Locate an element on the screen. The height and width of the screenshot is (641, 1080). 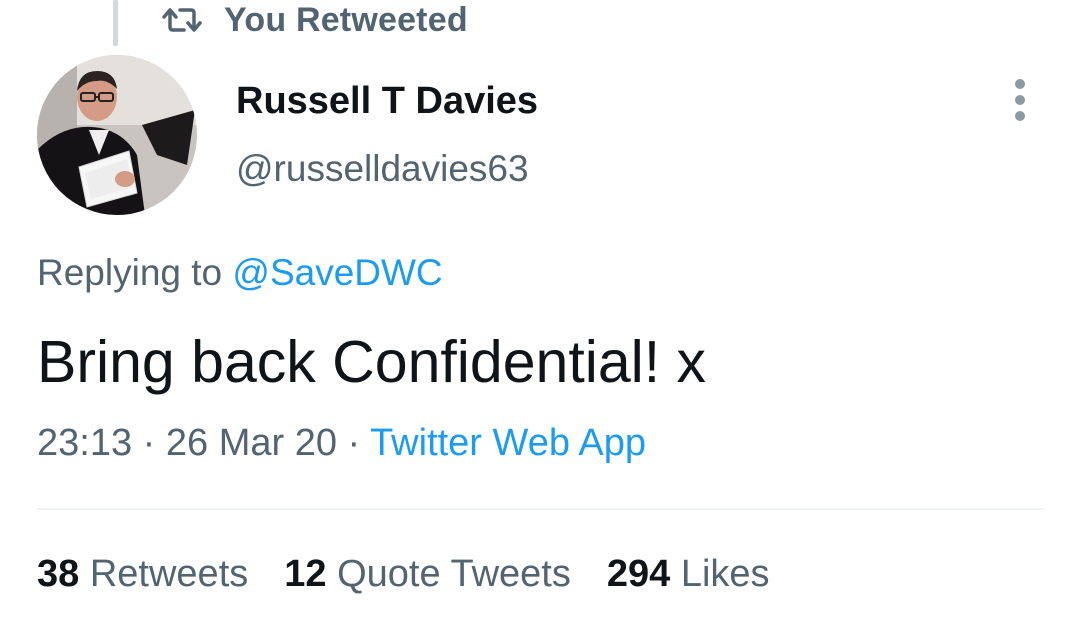
more-vertical-icon is located at coordinates (1020, 102).